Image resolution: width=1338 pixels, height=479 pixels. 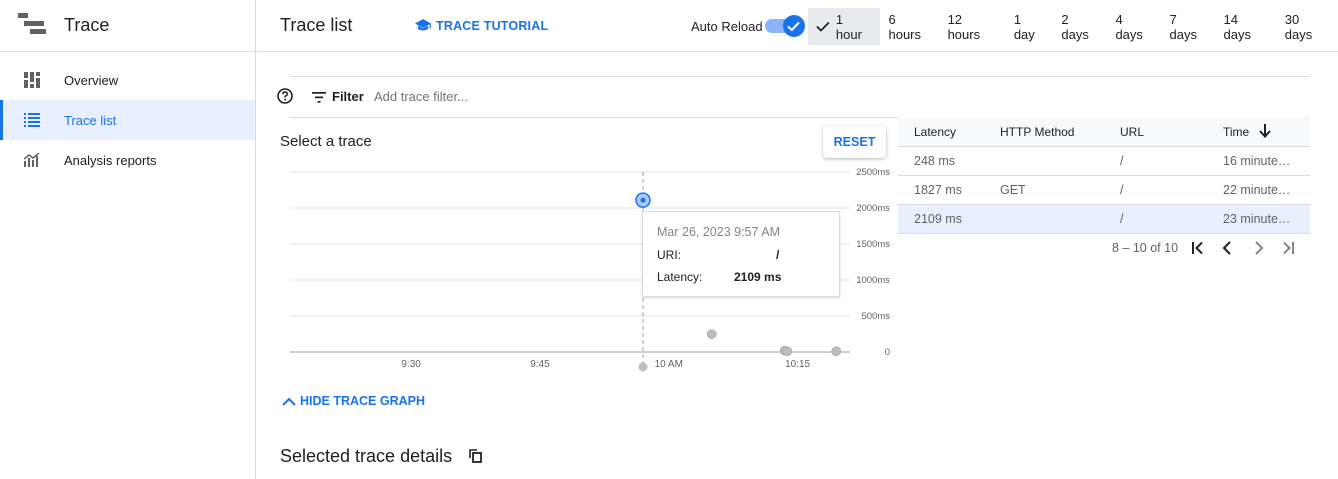 What do you see at coordinates (718, 232) in the screenshot?
I see `tooltip-date: Mar 26, 2023 9:57 AM` at bounding box center [718, 232].